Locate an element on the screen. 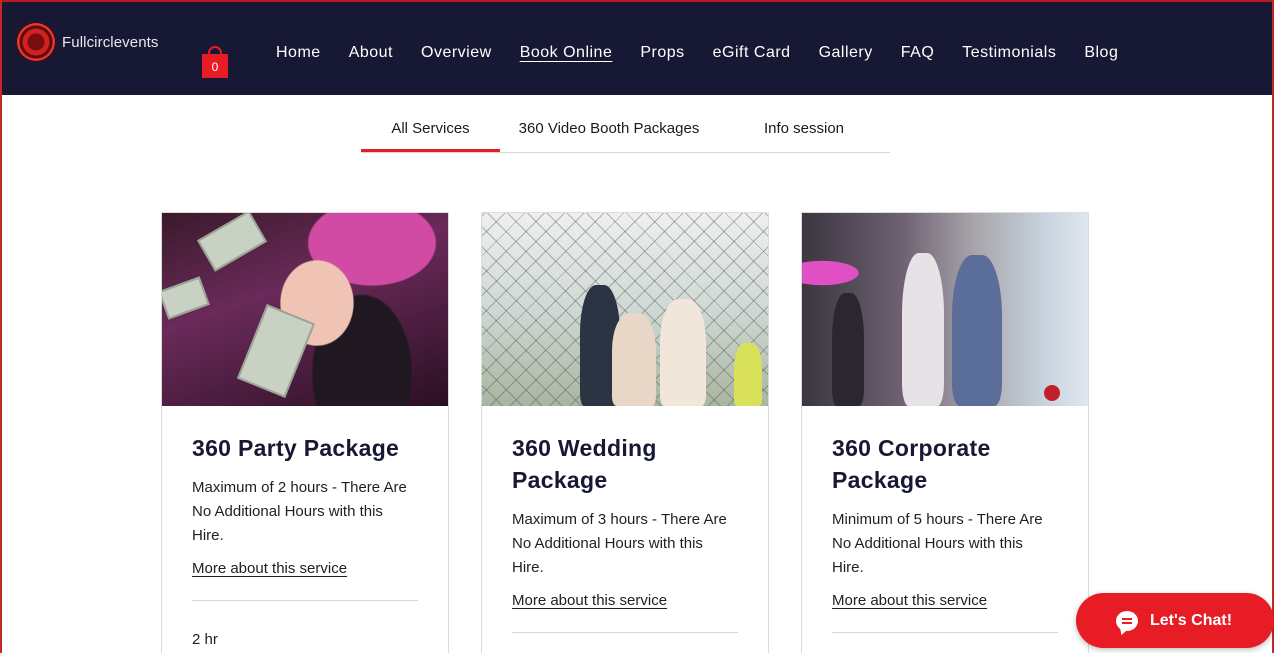 Image resolution: width=1274 pixels, height=653 pixels. site-name: Fullcirclevents is located at coordinates (110, 42).